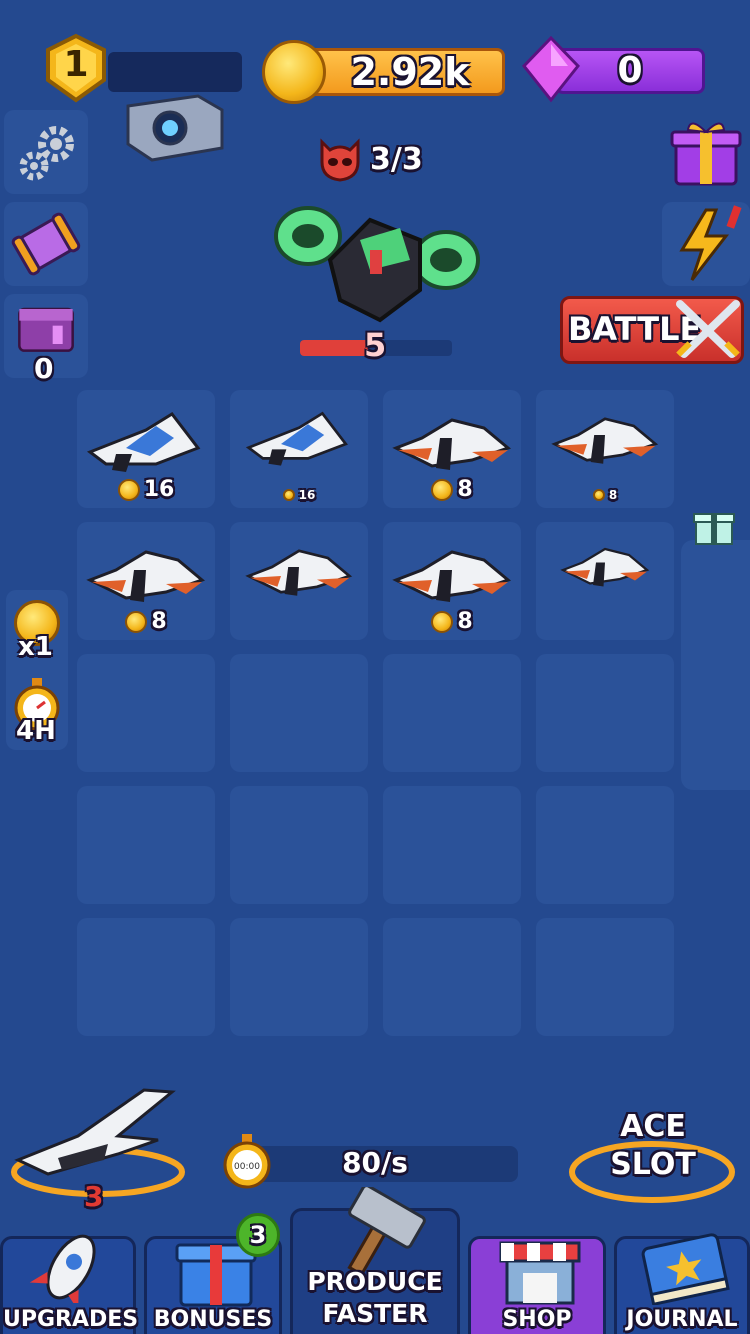  I want to click on produce-faster-label: PRODUCE FASTER, so click(375, 1298).